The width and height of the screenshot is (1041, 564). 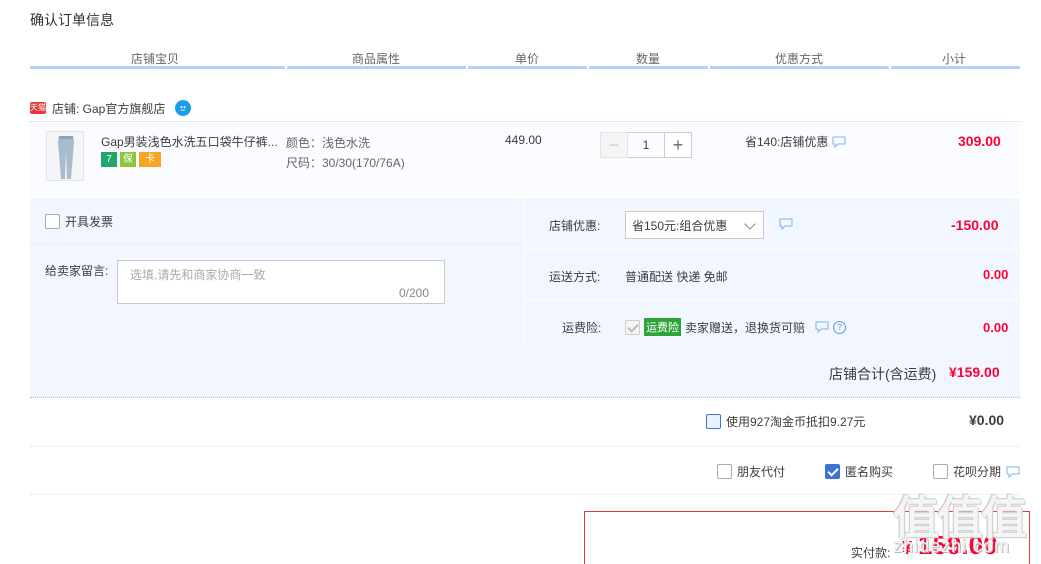 What do you see at coordinates (525, 67) in the screenshot?
I see `header-underline` at bounding box center [525, 67].